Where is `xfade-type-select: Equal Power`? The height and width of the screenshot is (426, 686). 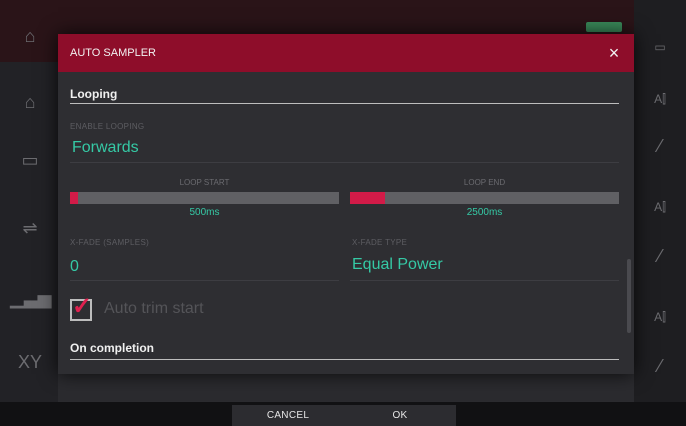 xfade-type-select: Equal Power is located at coordinates (397, 265).